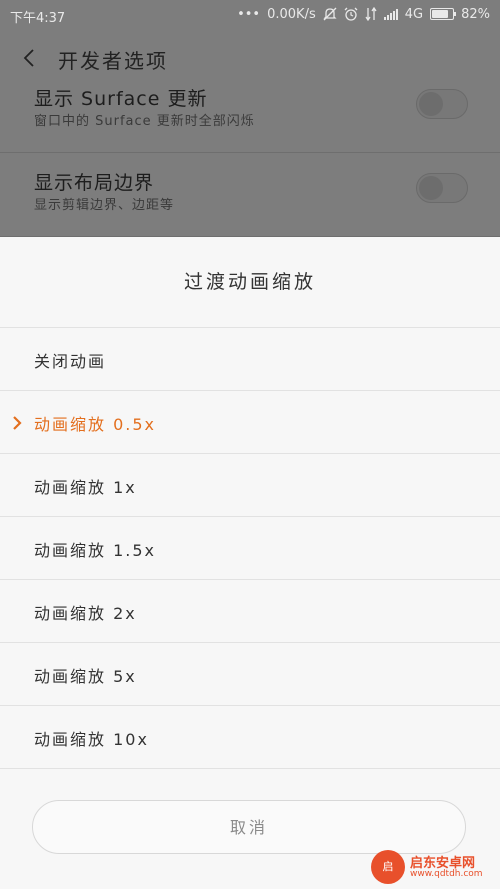  What do you see at coordinates (95, 424) in the screenshot?
I see `option-label: 动画缩放 0.5x` at bounding box center [95, 424].